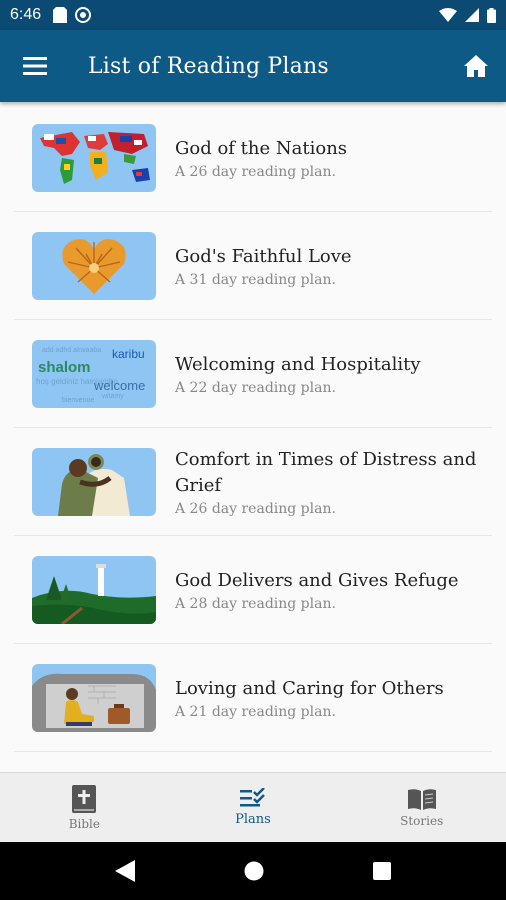 The width and height of the screenshot is (506, 900). I want to click on thumb-word-welcome: welcome, so click(119, 385).